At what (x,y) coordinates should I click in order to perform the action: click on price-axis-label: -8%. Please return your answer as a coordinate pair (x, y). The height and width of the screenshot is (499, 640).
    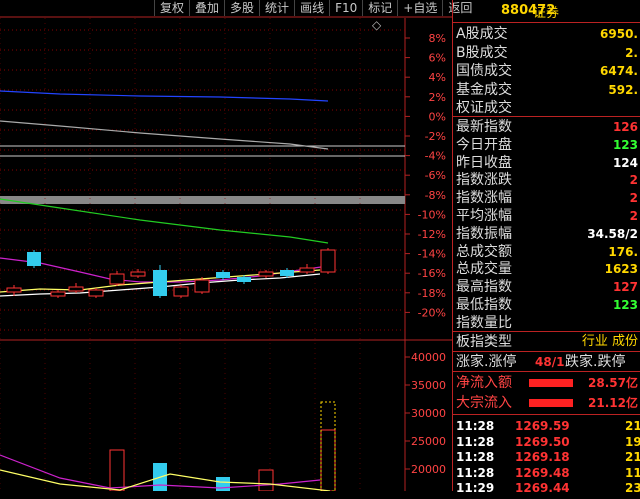
    Looking at the image, I should click on (435, 195).